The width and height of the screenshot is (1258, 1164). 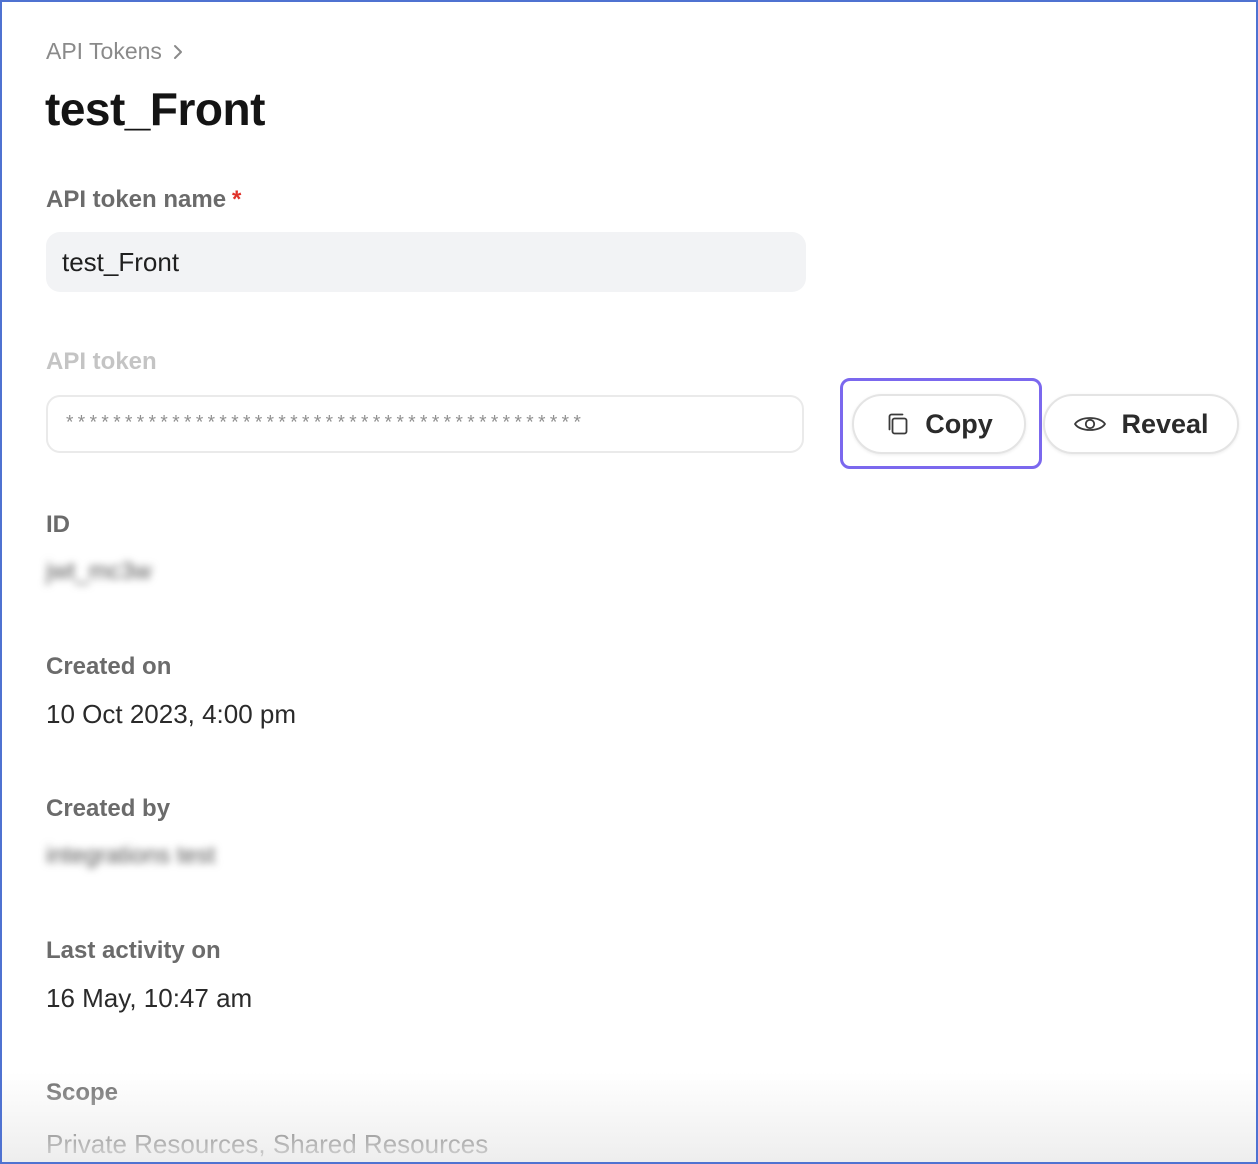 I want to click on last-activity-value: 16 May, 10:47 am, so click(x=149, y=998).